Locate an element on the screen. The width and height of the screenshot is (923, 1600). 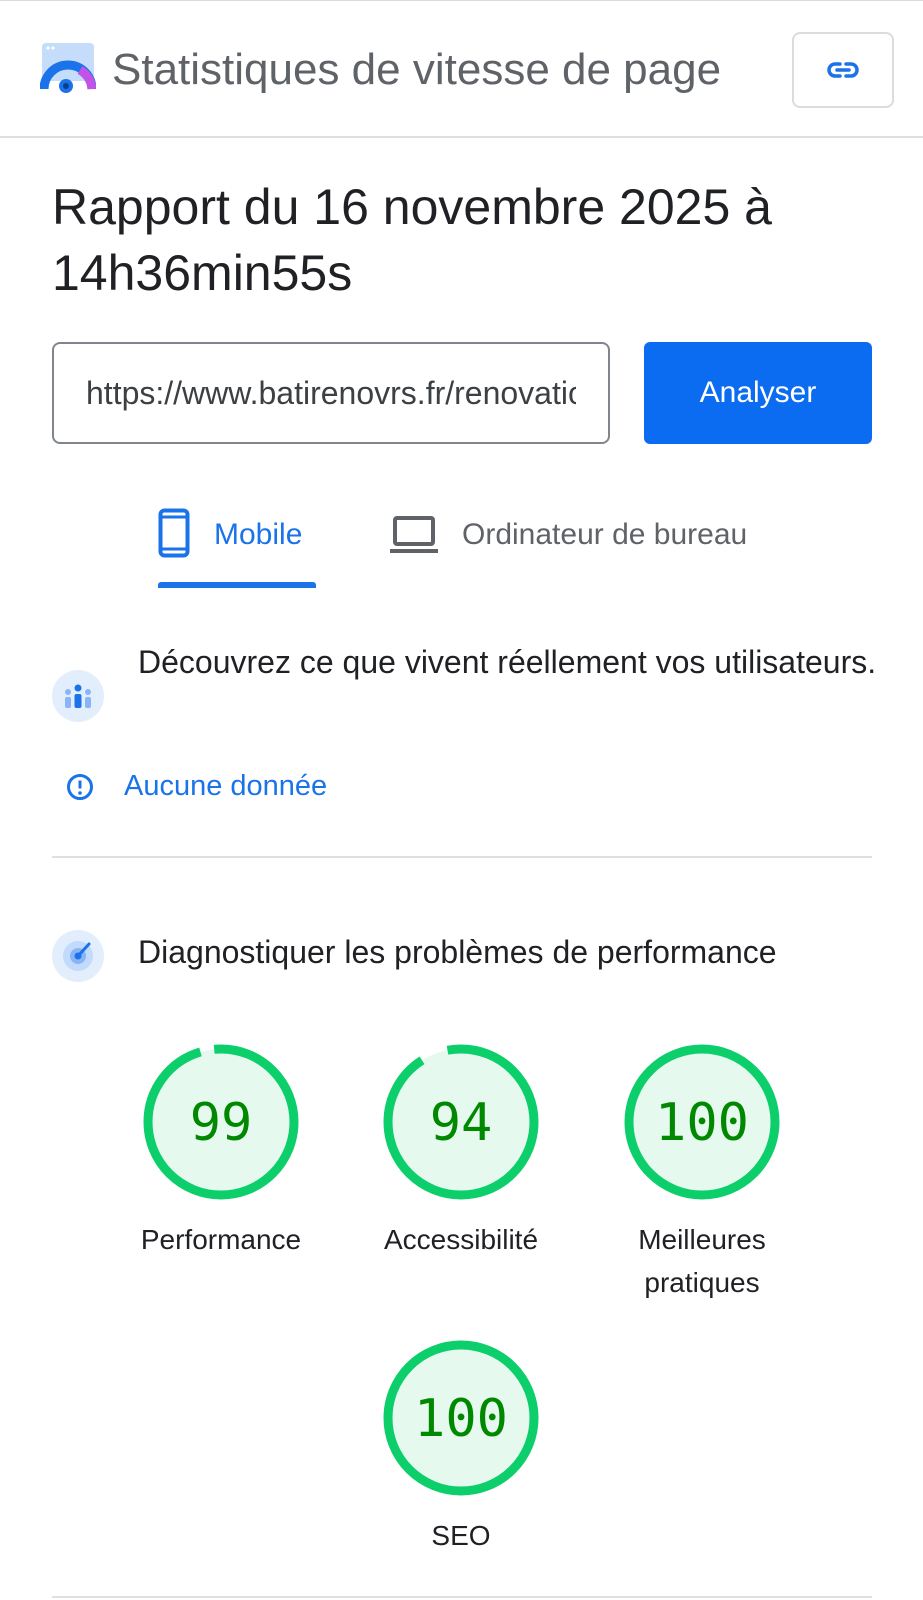
url-input is located at coordinates (331, 393).